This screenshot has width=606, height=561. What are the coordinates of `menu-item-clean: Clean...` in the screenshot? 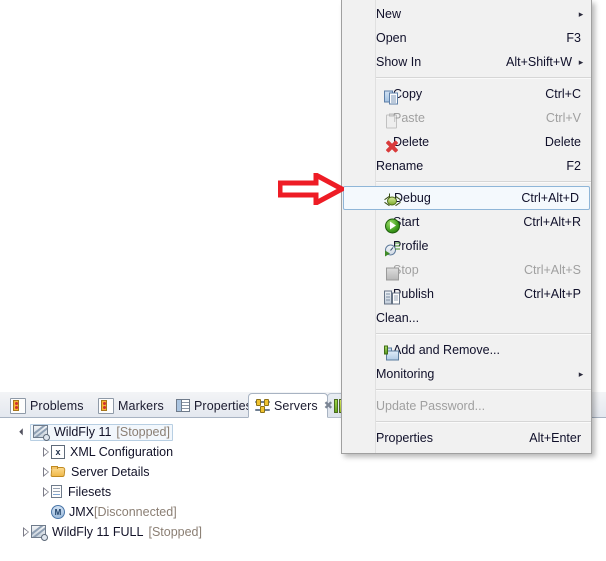 It's located at (466, 318).